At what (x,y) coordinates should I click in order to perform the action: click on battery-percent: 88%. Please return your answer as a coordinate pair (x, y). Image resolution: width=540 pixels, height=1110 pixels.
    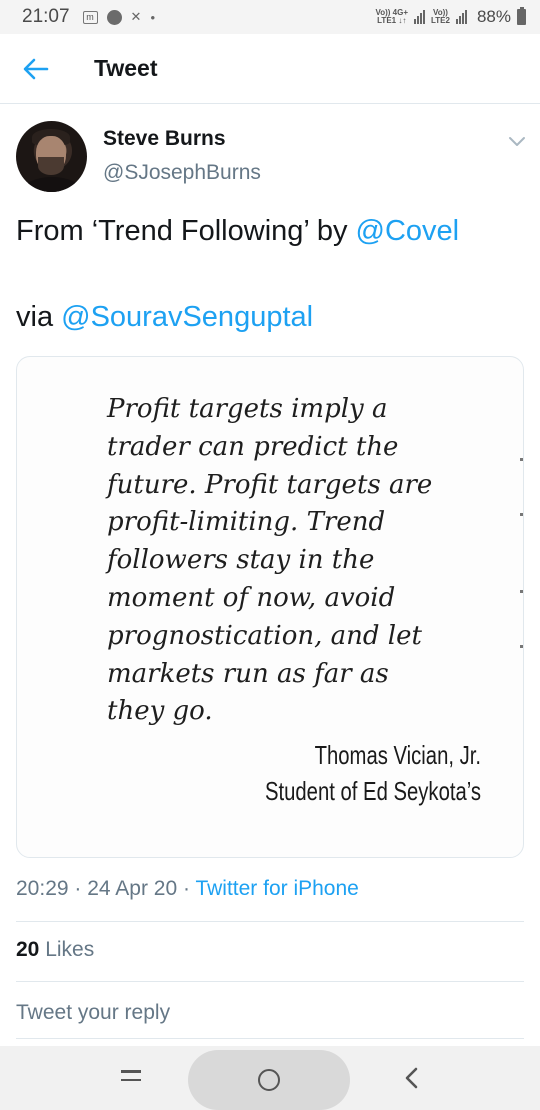
    Looking at the image, I should click on (493, 16).